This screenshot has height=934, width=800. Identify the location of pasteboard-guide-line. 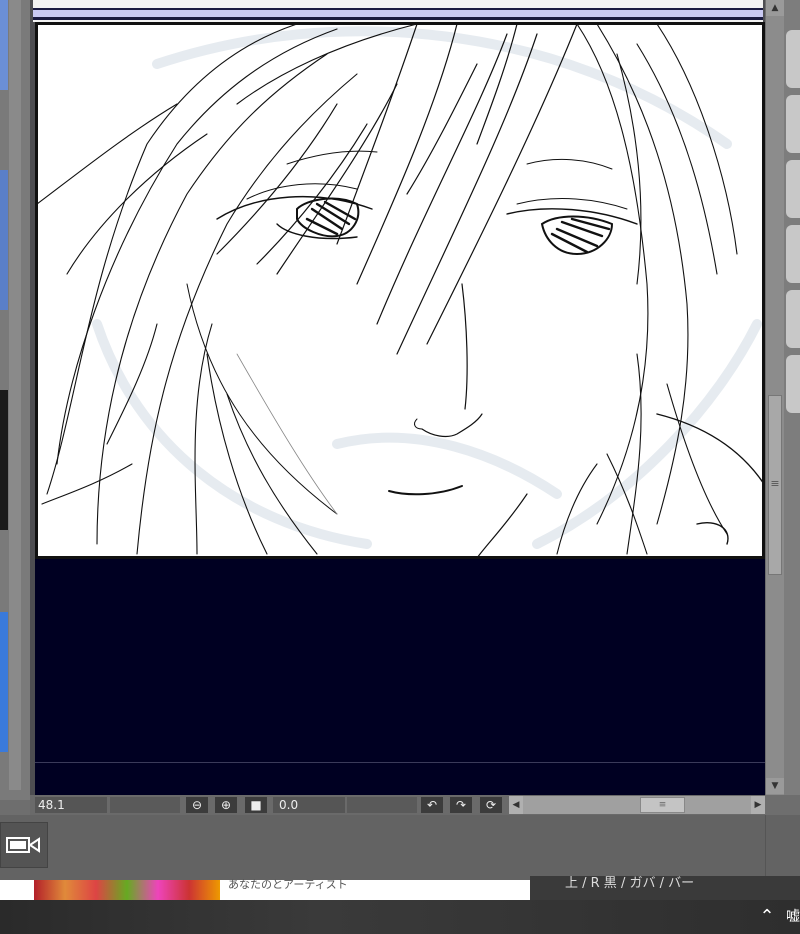
(400, 762).